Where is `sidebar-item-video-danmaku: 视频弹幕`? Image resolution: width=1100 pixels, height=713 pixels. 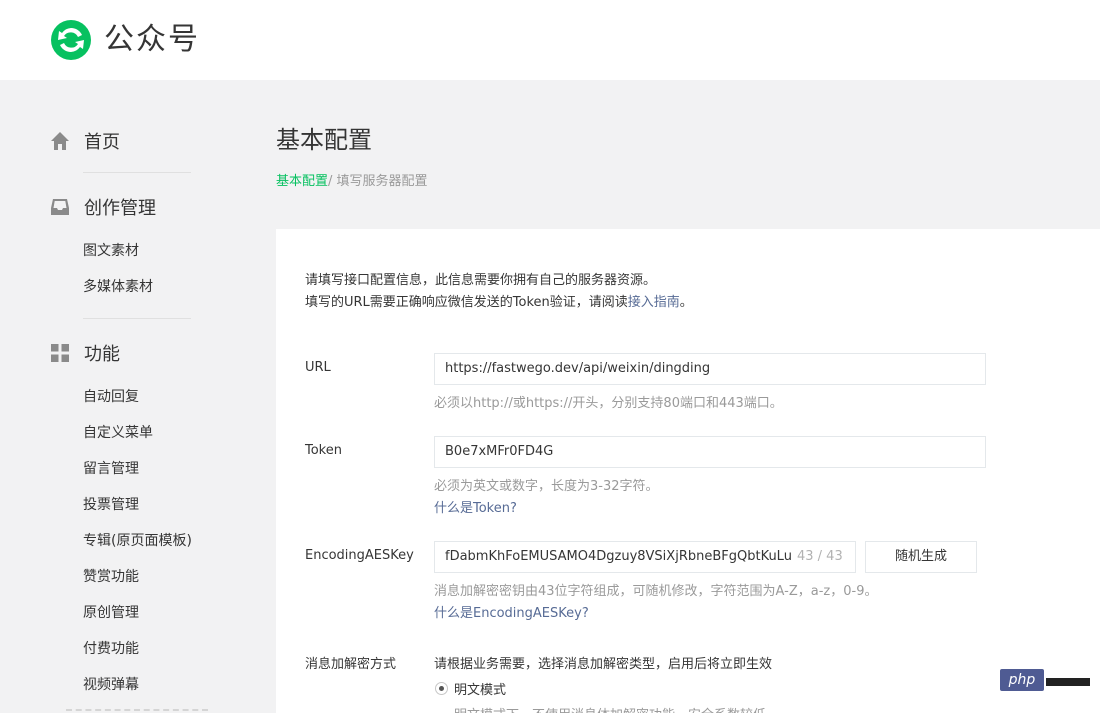 sidebar-item-video-danmaku: 视频弹幕 is located at coordinates (111, 684).